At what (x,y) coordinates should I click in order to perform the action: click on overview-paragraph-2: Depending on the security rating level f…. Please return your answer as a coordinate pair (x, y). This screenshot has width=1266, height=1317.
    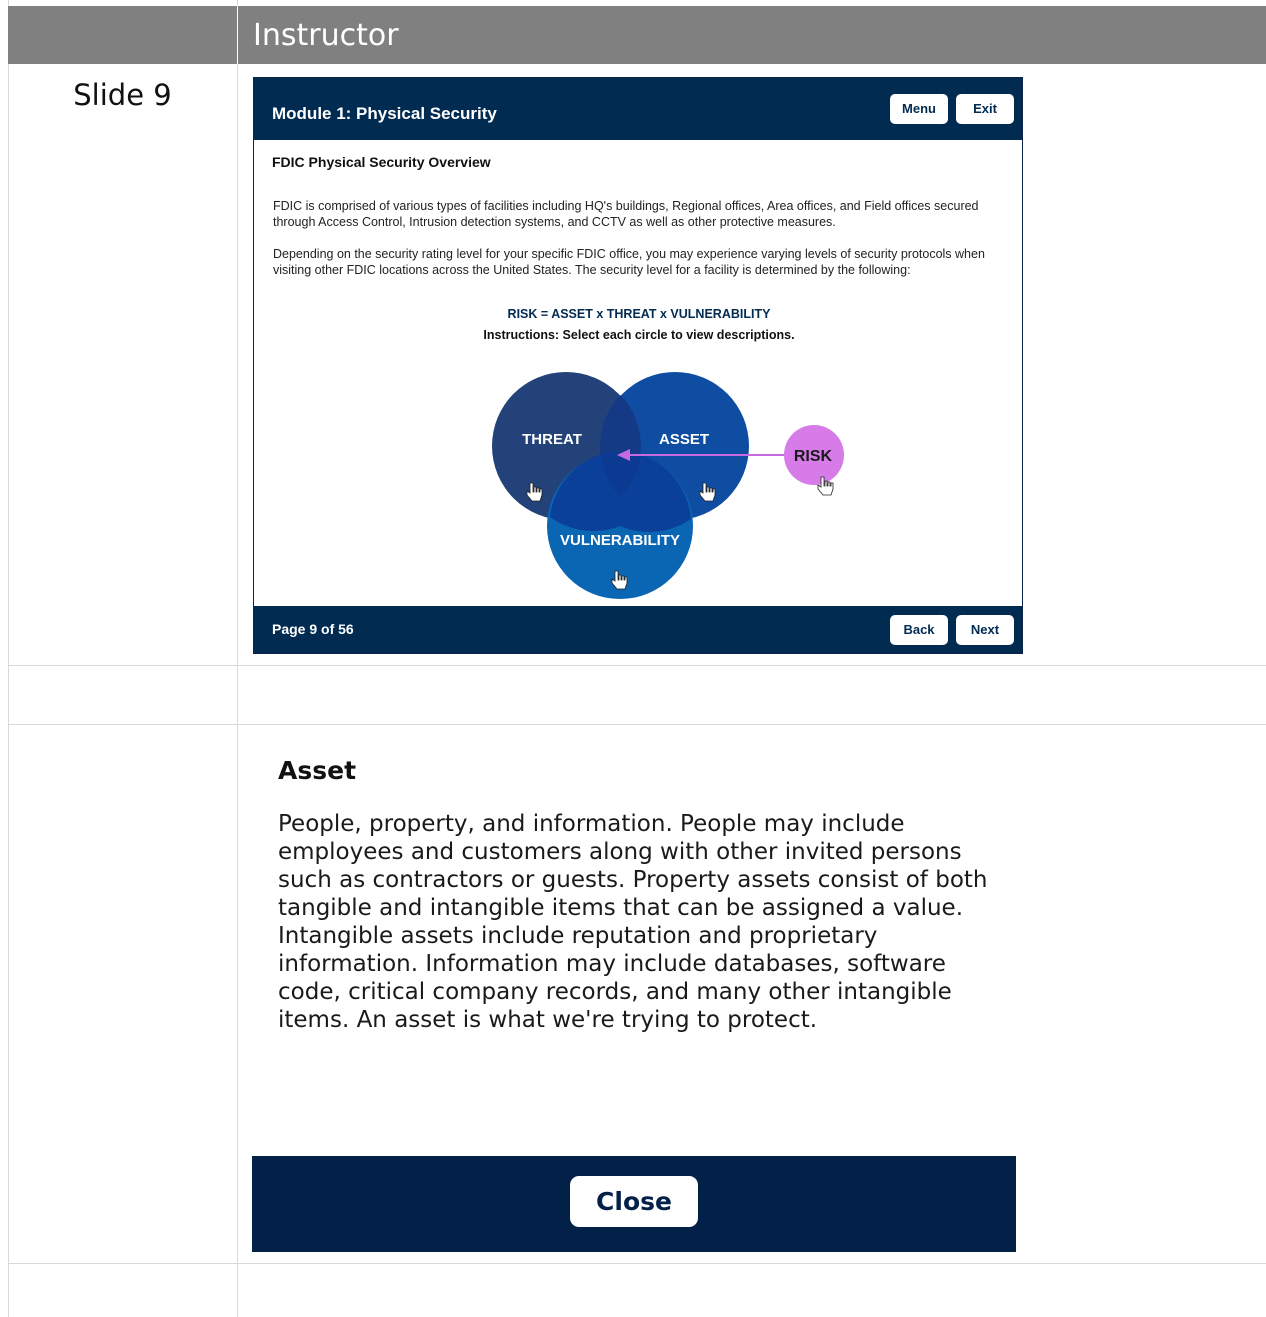
    Looking at the image, I should click on (629, 262).